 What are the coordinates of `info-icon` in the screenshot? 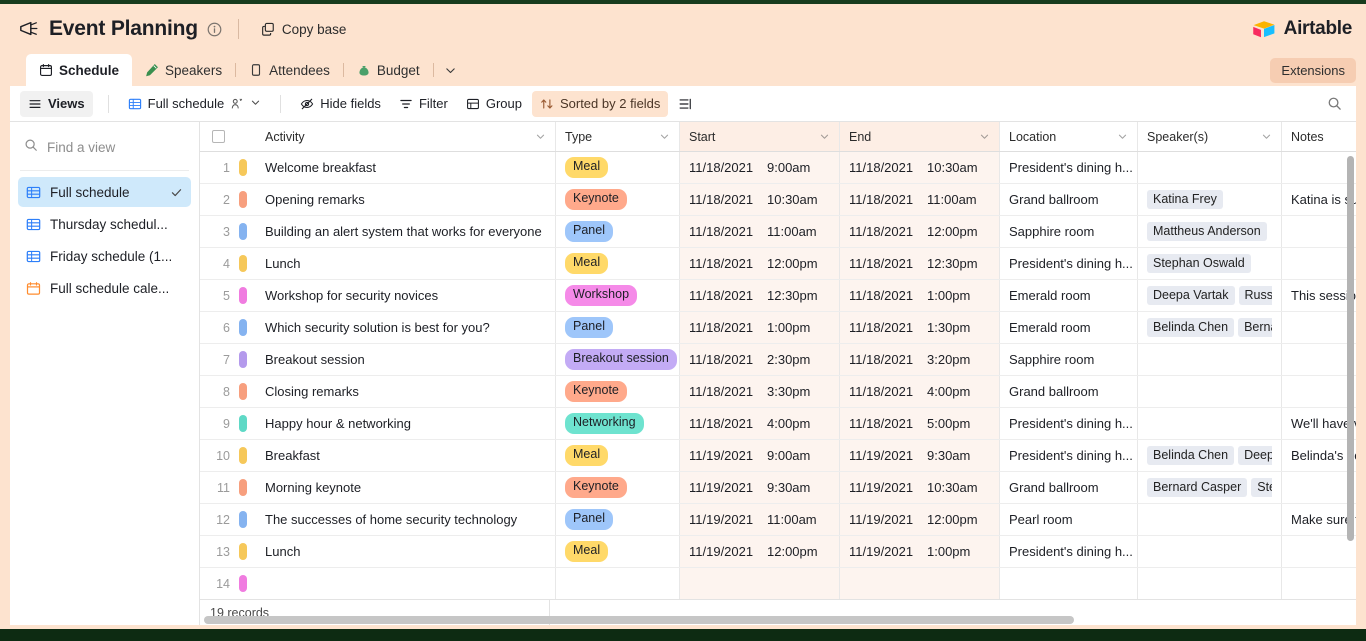 It's located at (214, 29).